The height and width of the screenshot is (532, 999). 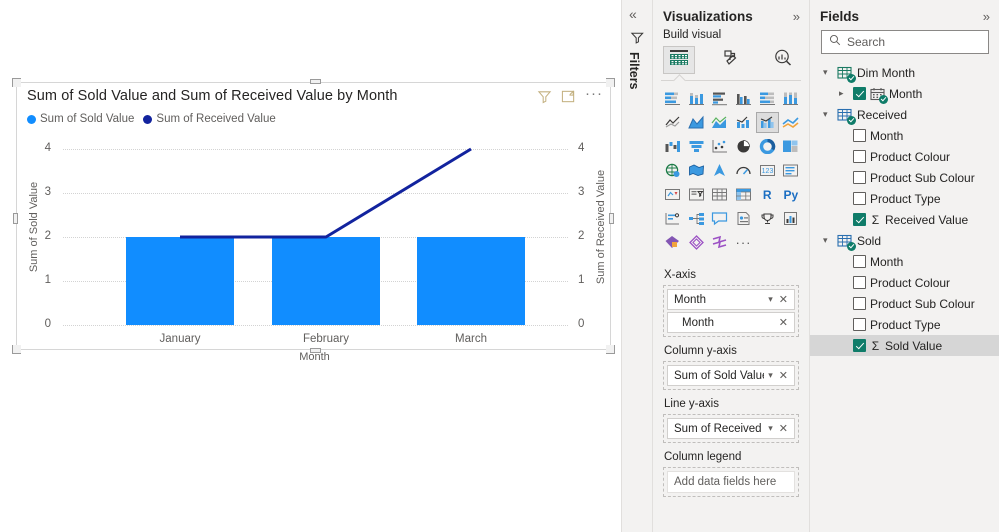 What do you see at coordinates (696, 170) in the screenshot?
I see `filled-map-chart-icon` at bounding box center [696, 170].